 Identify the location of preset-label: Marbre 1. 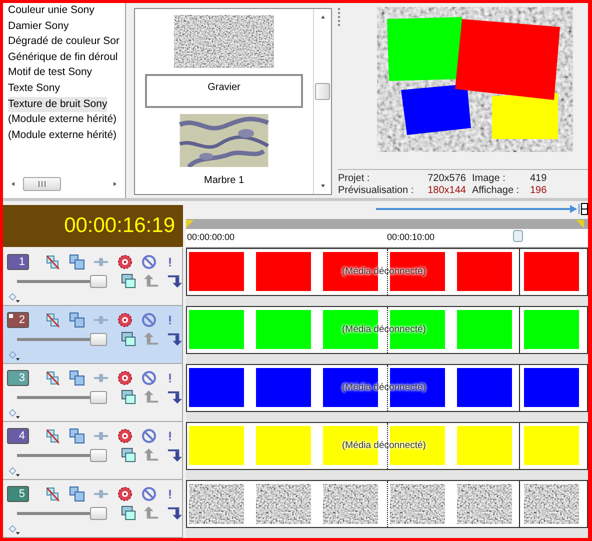
(224, 180).